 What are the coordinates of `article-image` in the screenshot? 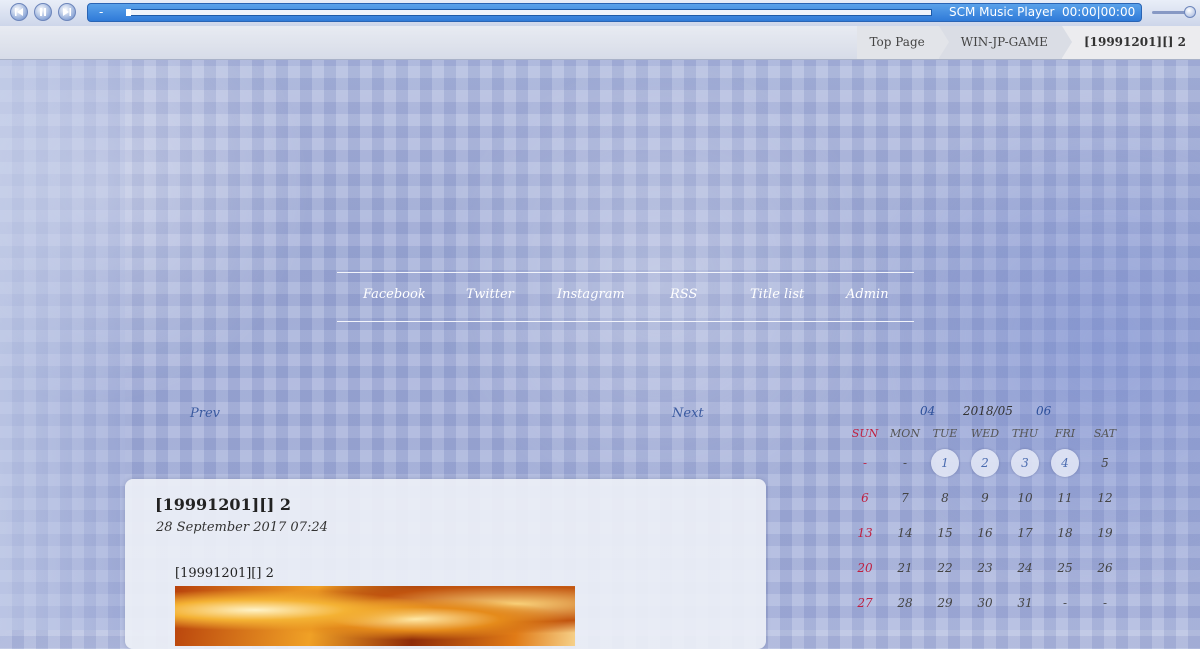 It's located at (375, 616).